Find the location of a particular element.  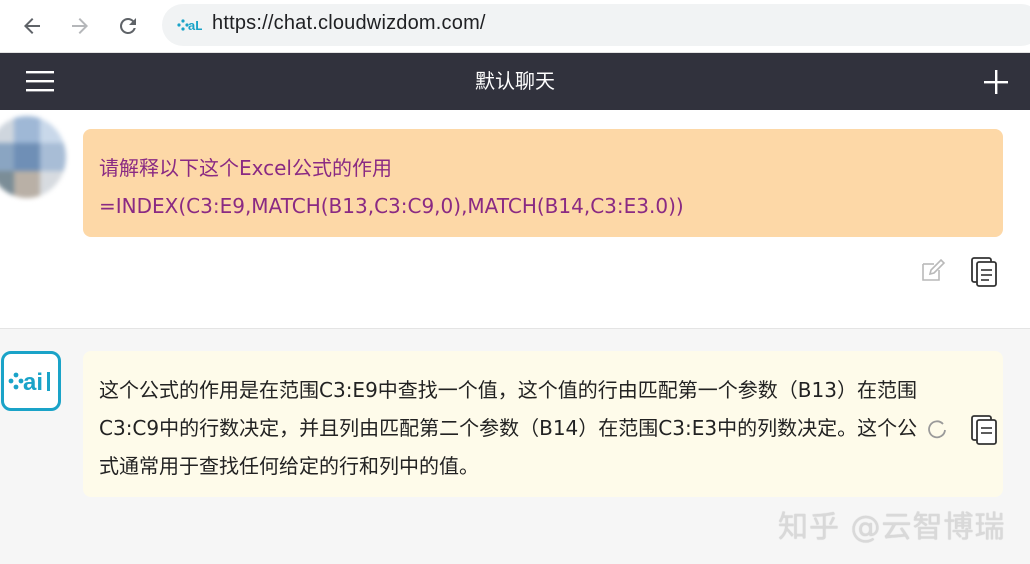

url-text: https://chat.cloudwizdom.com/ is located at coordinates (349, 23).